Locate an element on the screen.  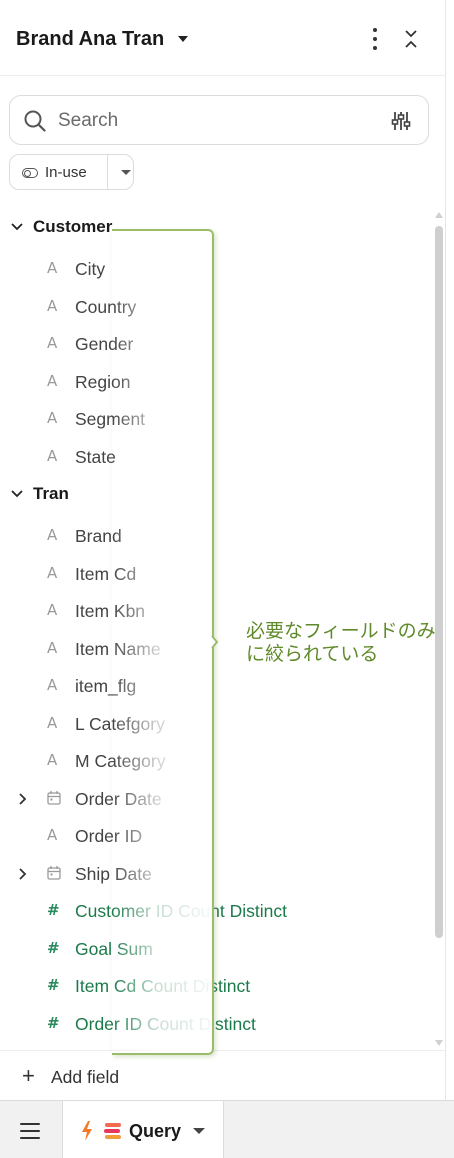
collapse-icon is located at coordinates (411, 39).